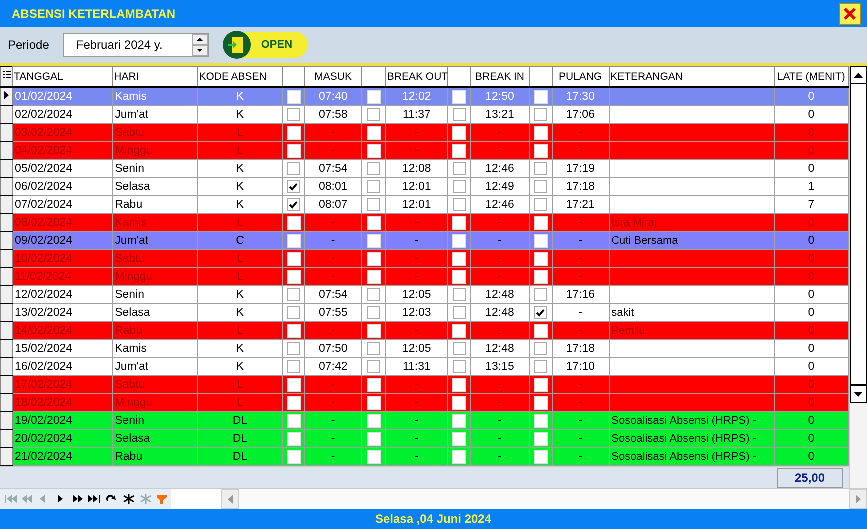  Describe the element at coordinates (62, 439) in the screenshot. I see `date-cell: 20/02/2024` at that location.